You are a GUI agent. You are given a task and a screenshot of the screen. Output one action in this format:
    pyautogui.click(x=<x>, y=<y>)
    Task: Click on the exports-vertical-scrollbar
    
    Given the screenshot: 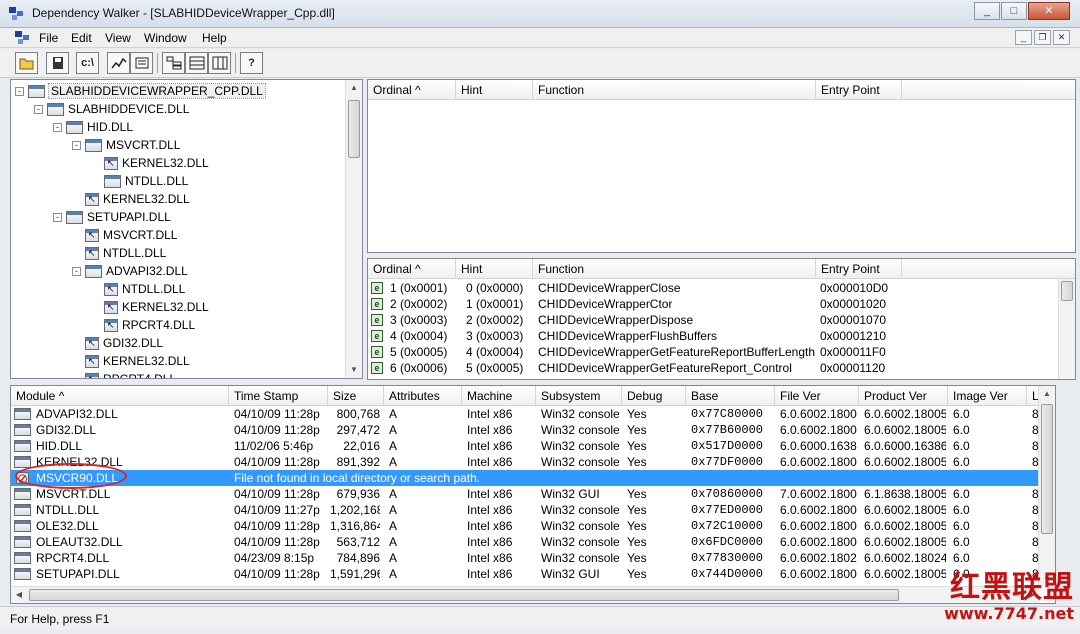 What is the action you would take?
    pyautogui.click(x=1066, y=329)
    